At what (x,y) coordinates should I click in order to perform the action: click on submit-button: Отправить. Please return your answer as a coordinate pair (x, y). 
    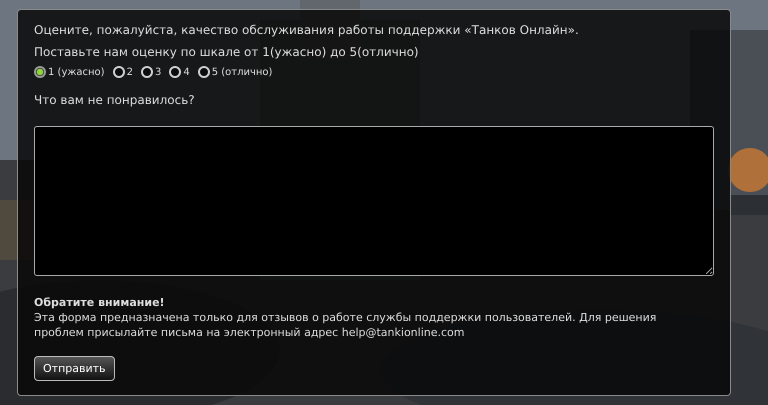
    Looking at the image, I should click on (74, 368).